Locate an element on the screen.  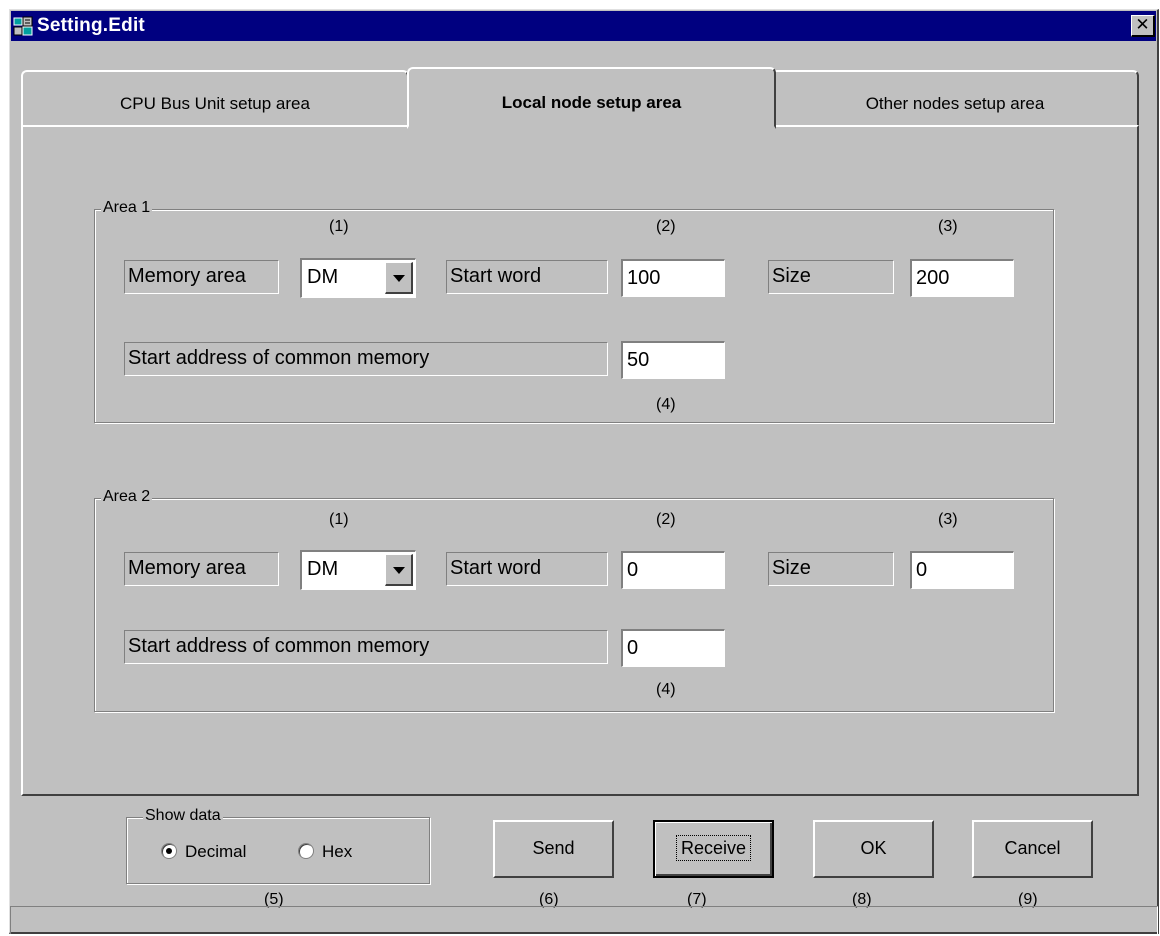
ok-label: OK is located at coordinates (873, 848).